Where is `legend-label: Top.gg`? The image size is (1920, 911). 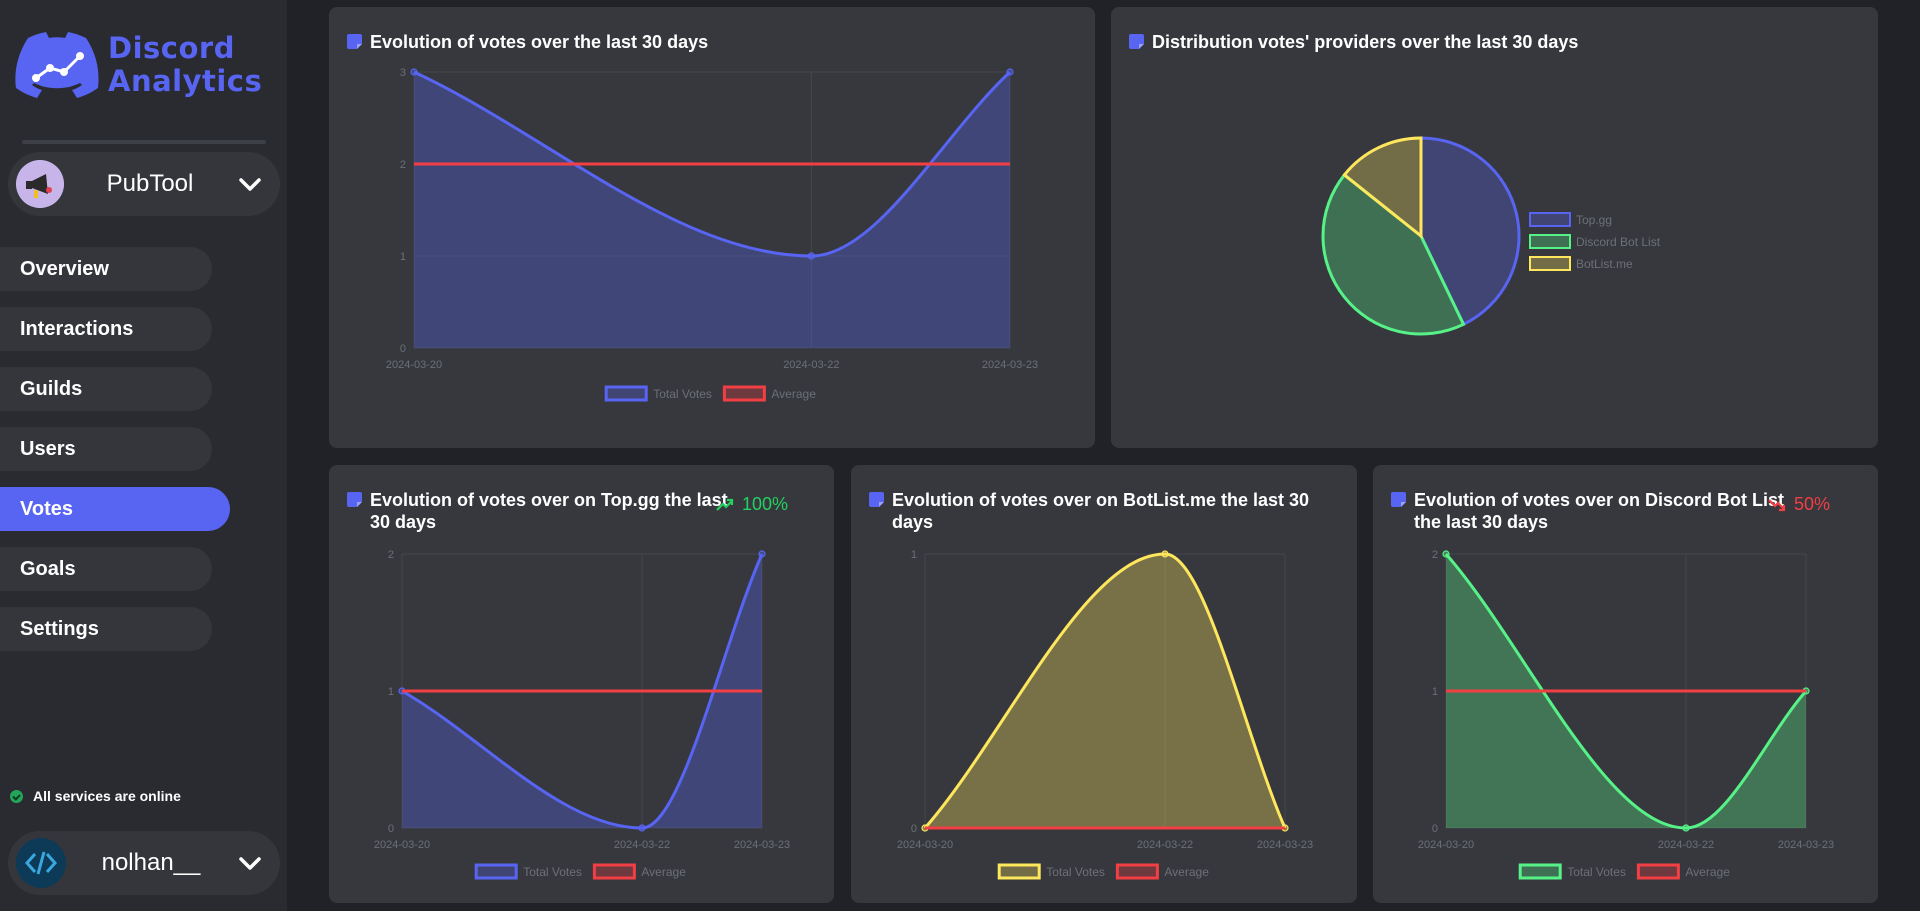
legend-label: Top.gg is located at coordinates (1594, 220).